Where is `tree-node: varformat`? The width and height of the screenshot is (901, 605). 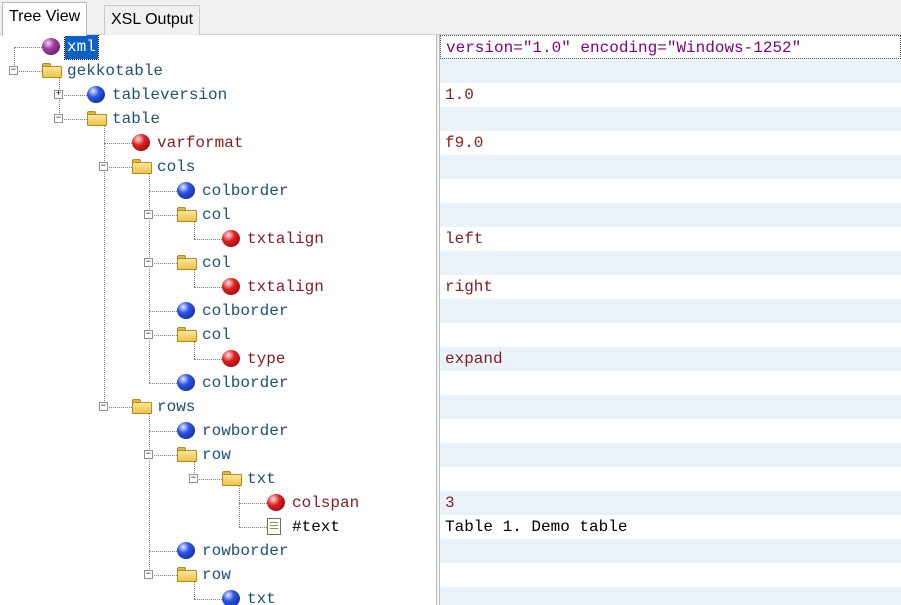
tree-node: varformat is located at coordinates (218, 143).